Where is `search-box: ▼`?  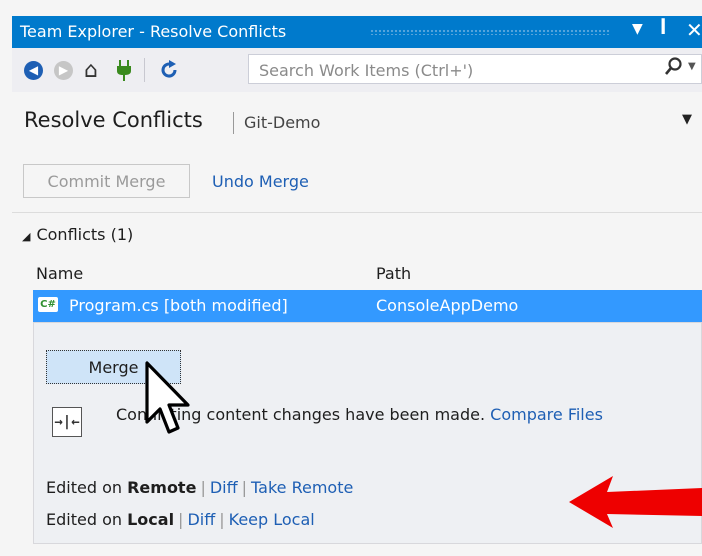 search-box: ▼ is located at coordinates (475, 69).